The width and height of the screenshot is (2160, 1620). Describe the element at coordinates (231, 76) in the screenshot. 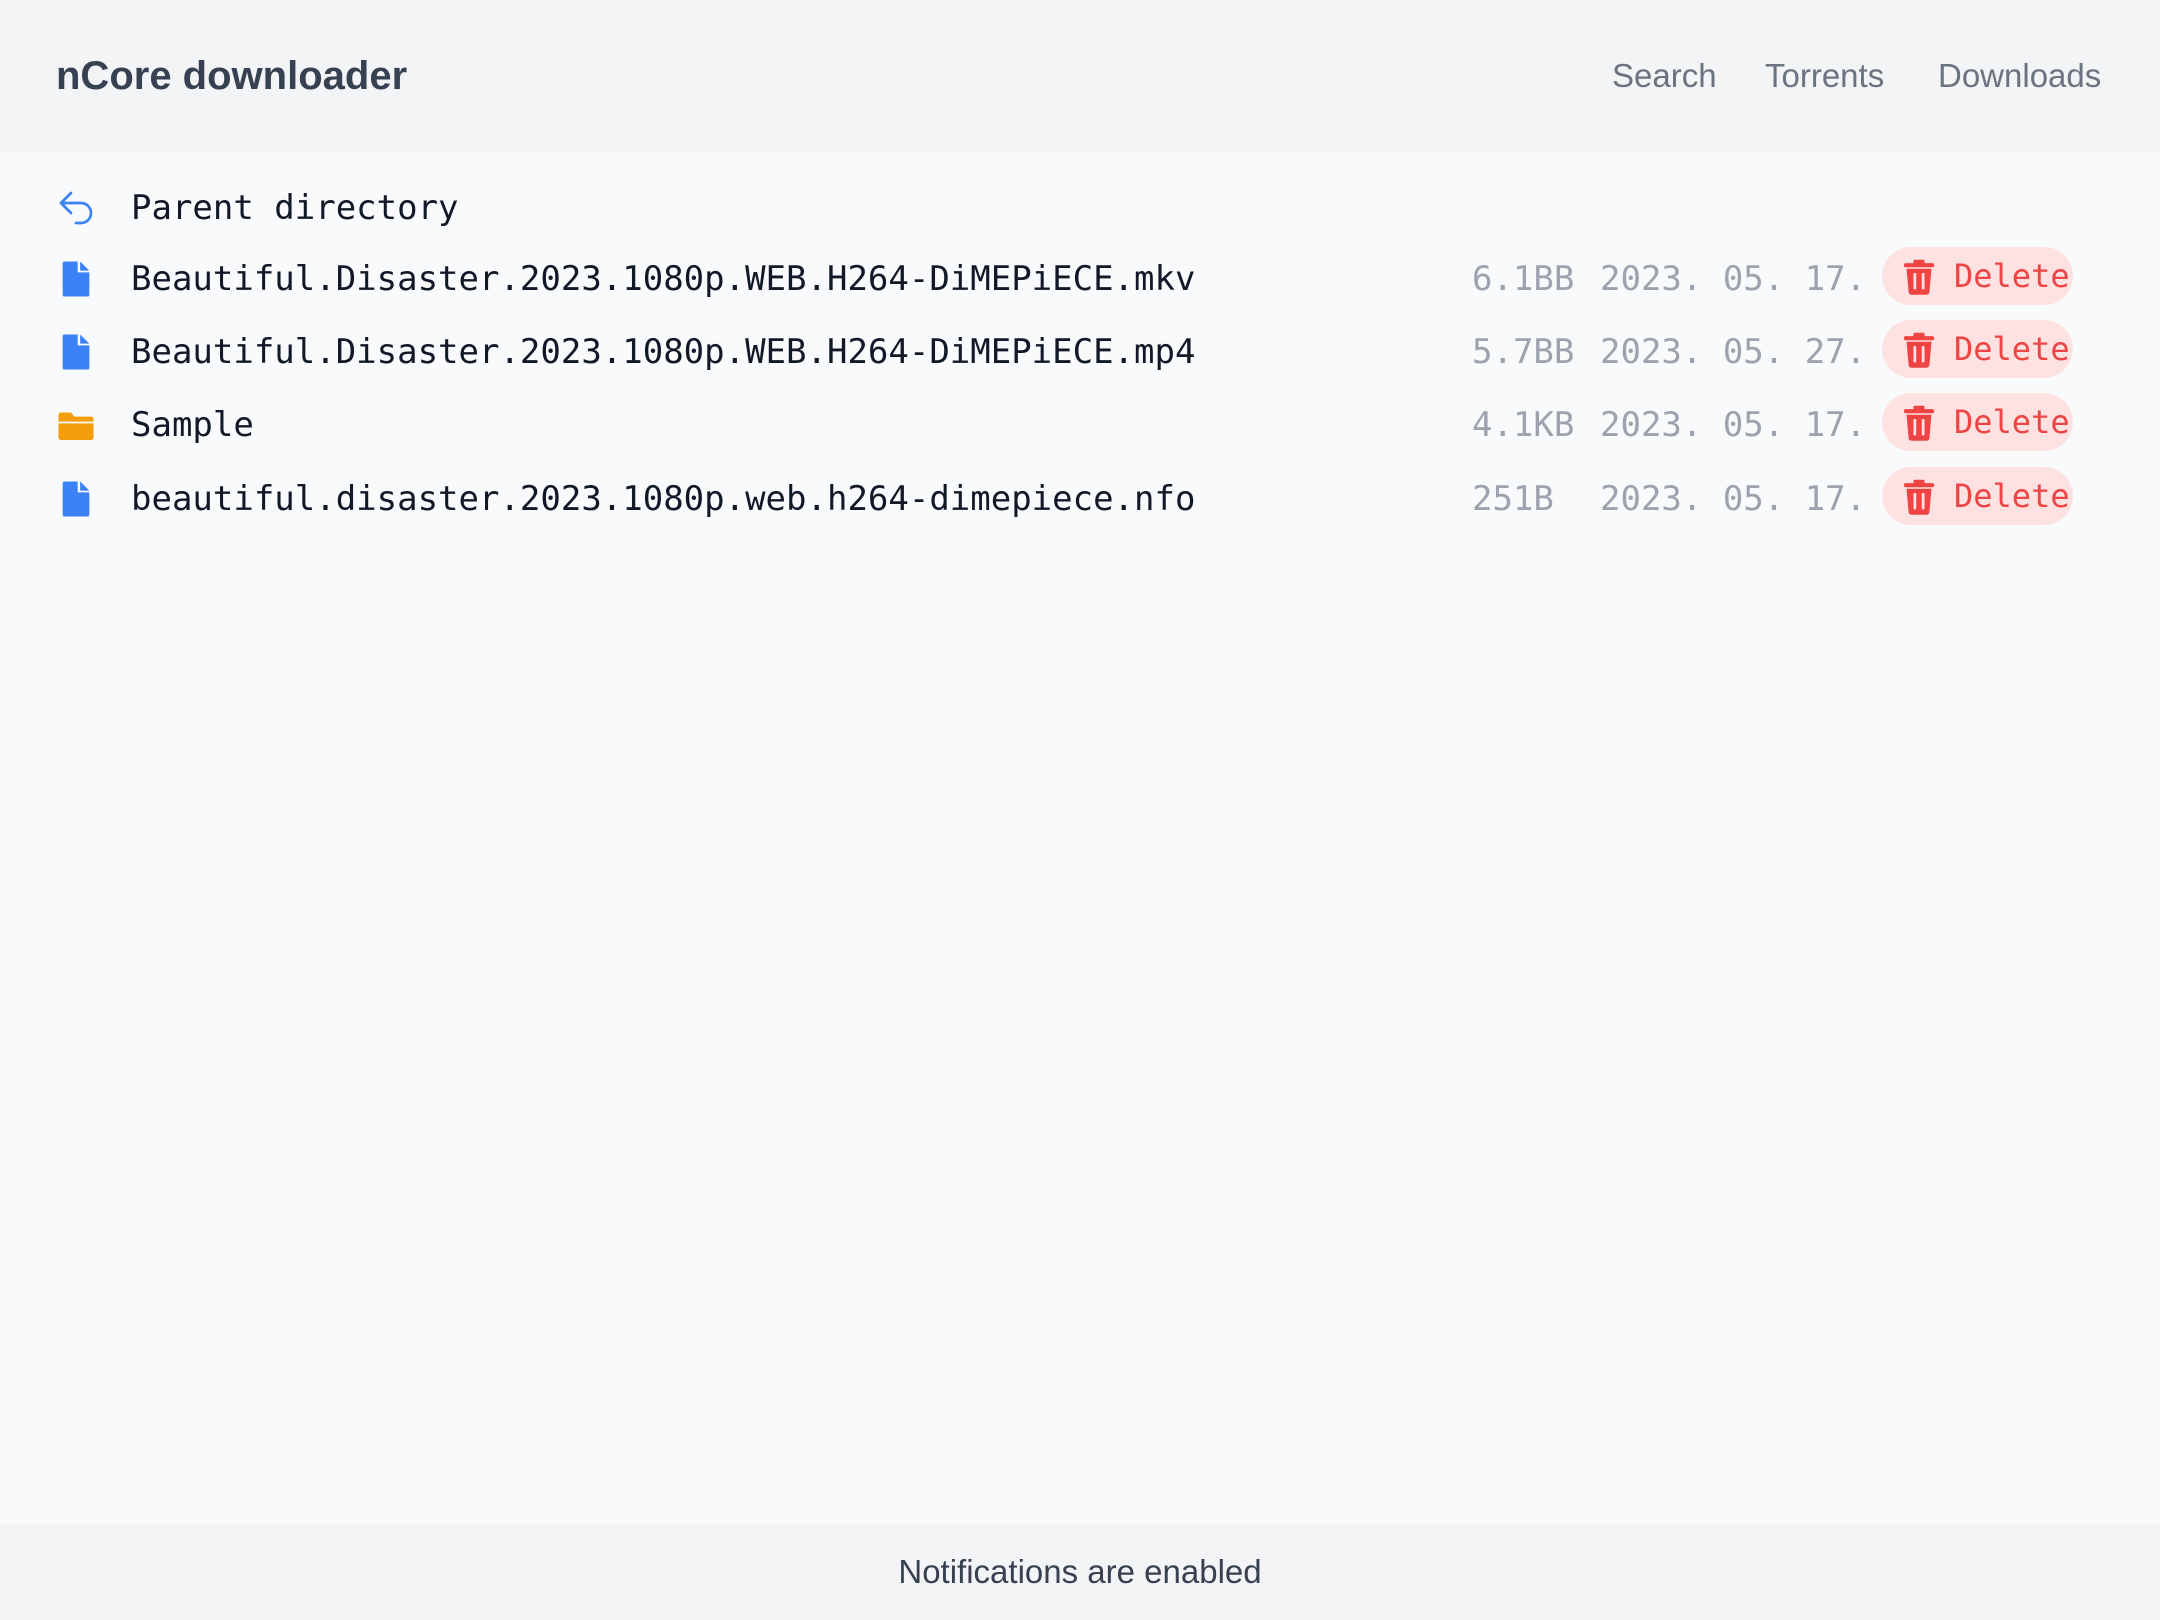

I see `app-title: nCore downloader` at that location.